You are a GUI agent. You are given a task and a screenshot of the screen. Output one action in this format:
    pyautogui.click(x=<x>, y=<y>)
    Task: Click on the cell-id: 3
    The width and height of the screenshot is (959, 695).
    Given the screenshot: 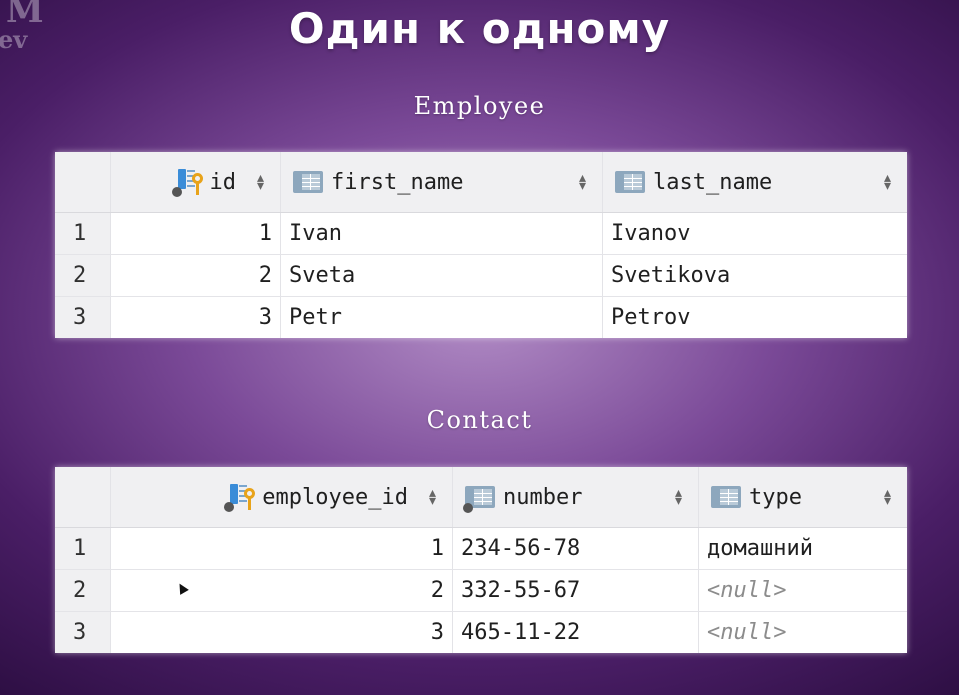 What is the action you would take?
    pyautogui.click(x=196, y=317)
    